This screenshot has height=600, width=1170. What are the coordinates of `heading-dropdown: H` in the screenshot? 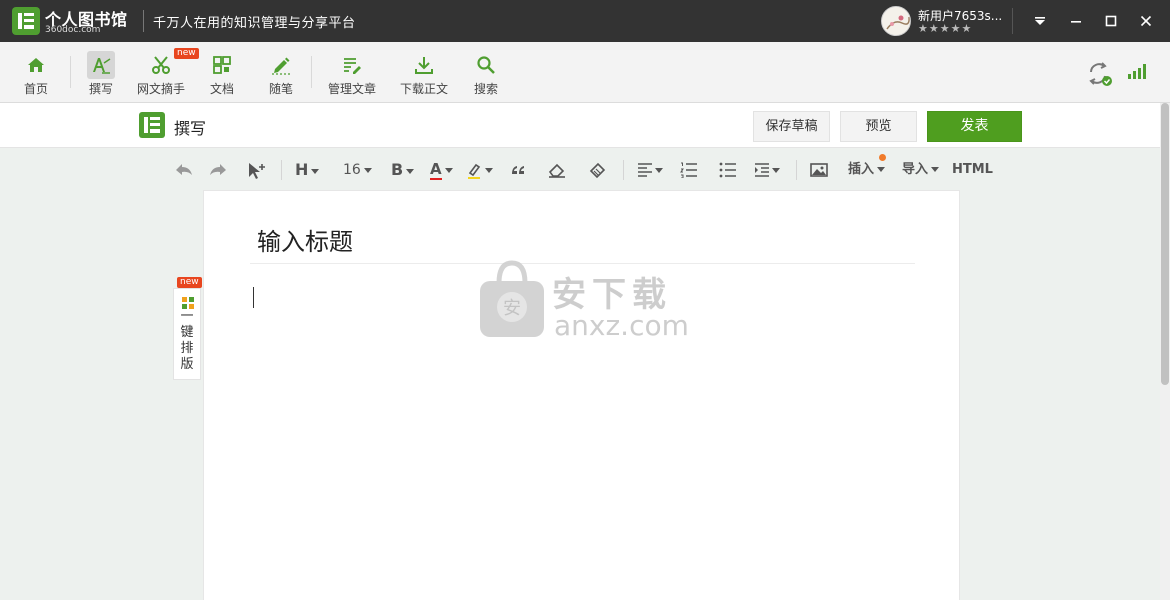 It's located at (312, 170).